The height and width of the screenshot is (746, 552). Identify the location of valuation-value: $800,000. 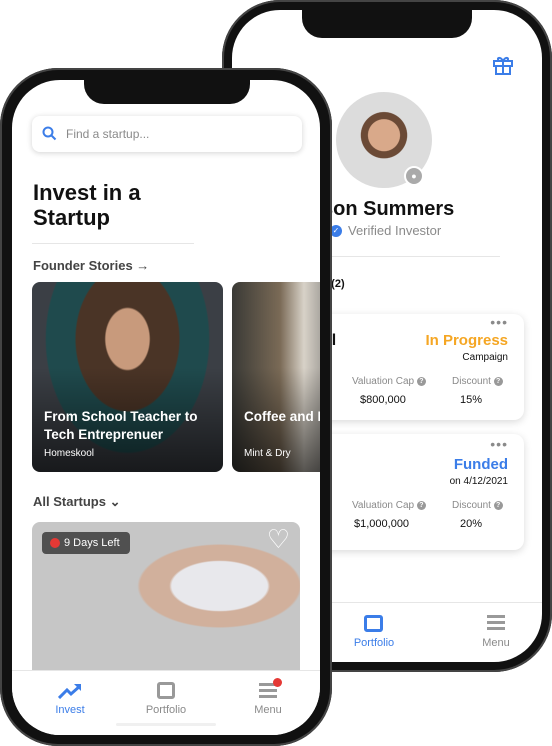
(383, 400).